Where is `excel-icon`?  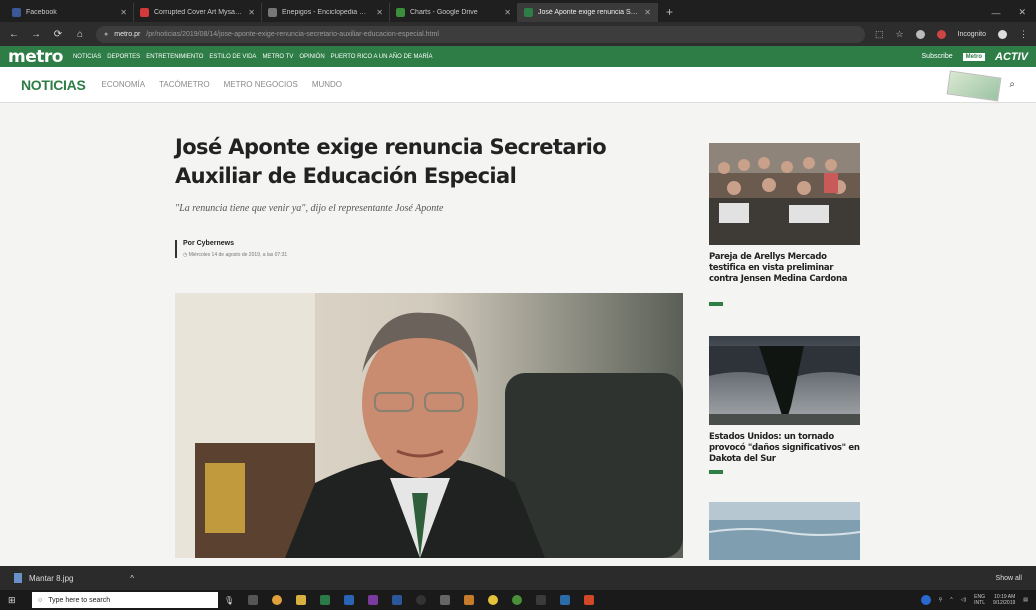
excel-icon is located at coordinates (325, 600).